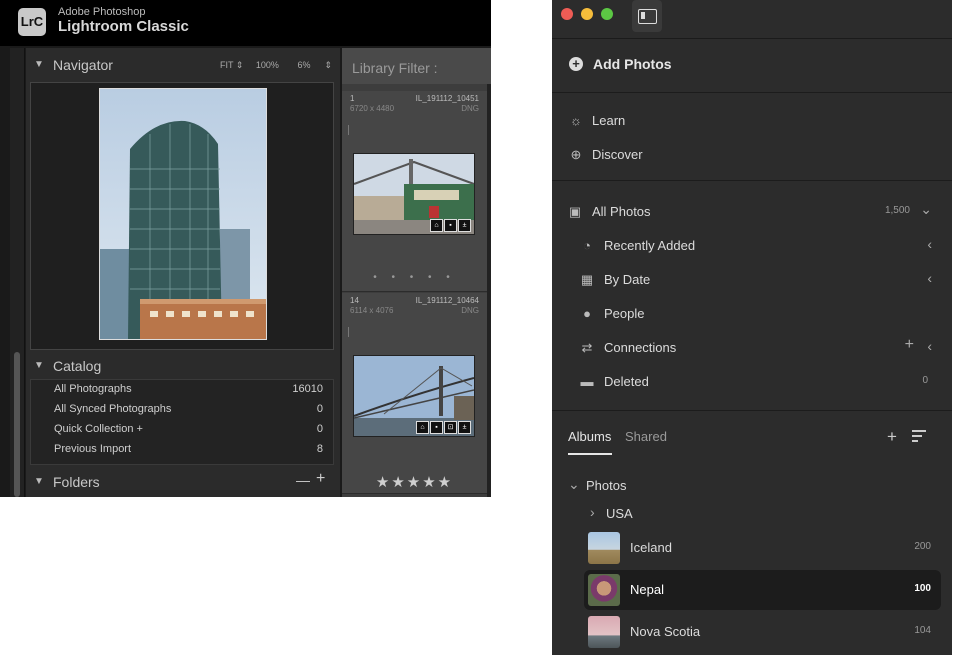  I want to click on minimize-window-button, so click(587, 14).